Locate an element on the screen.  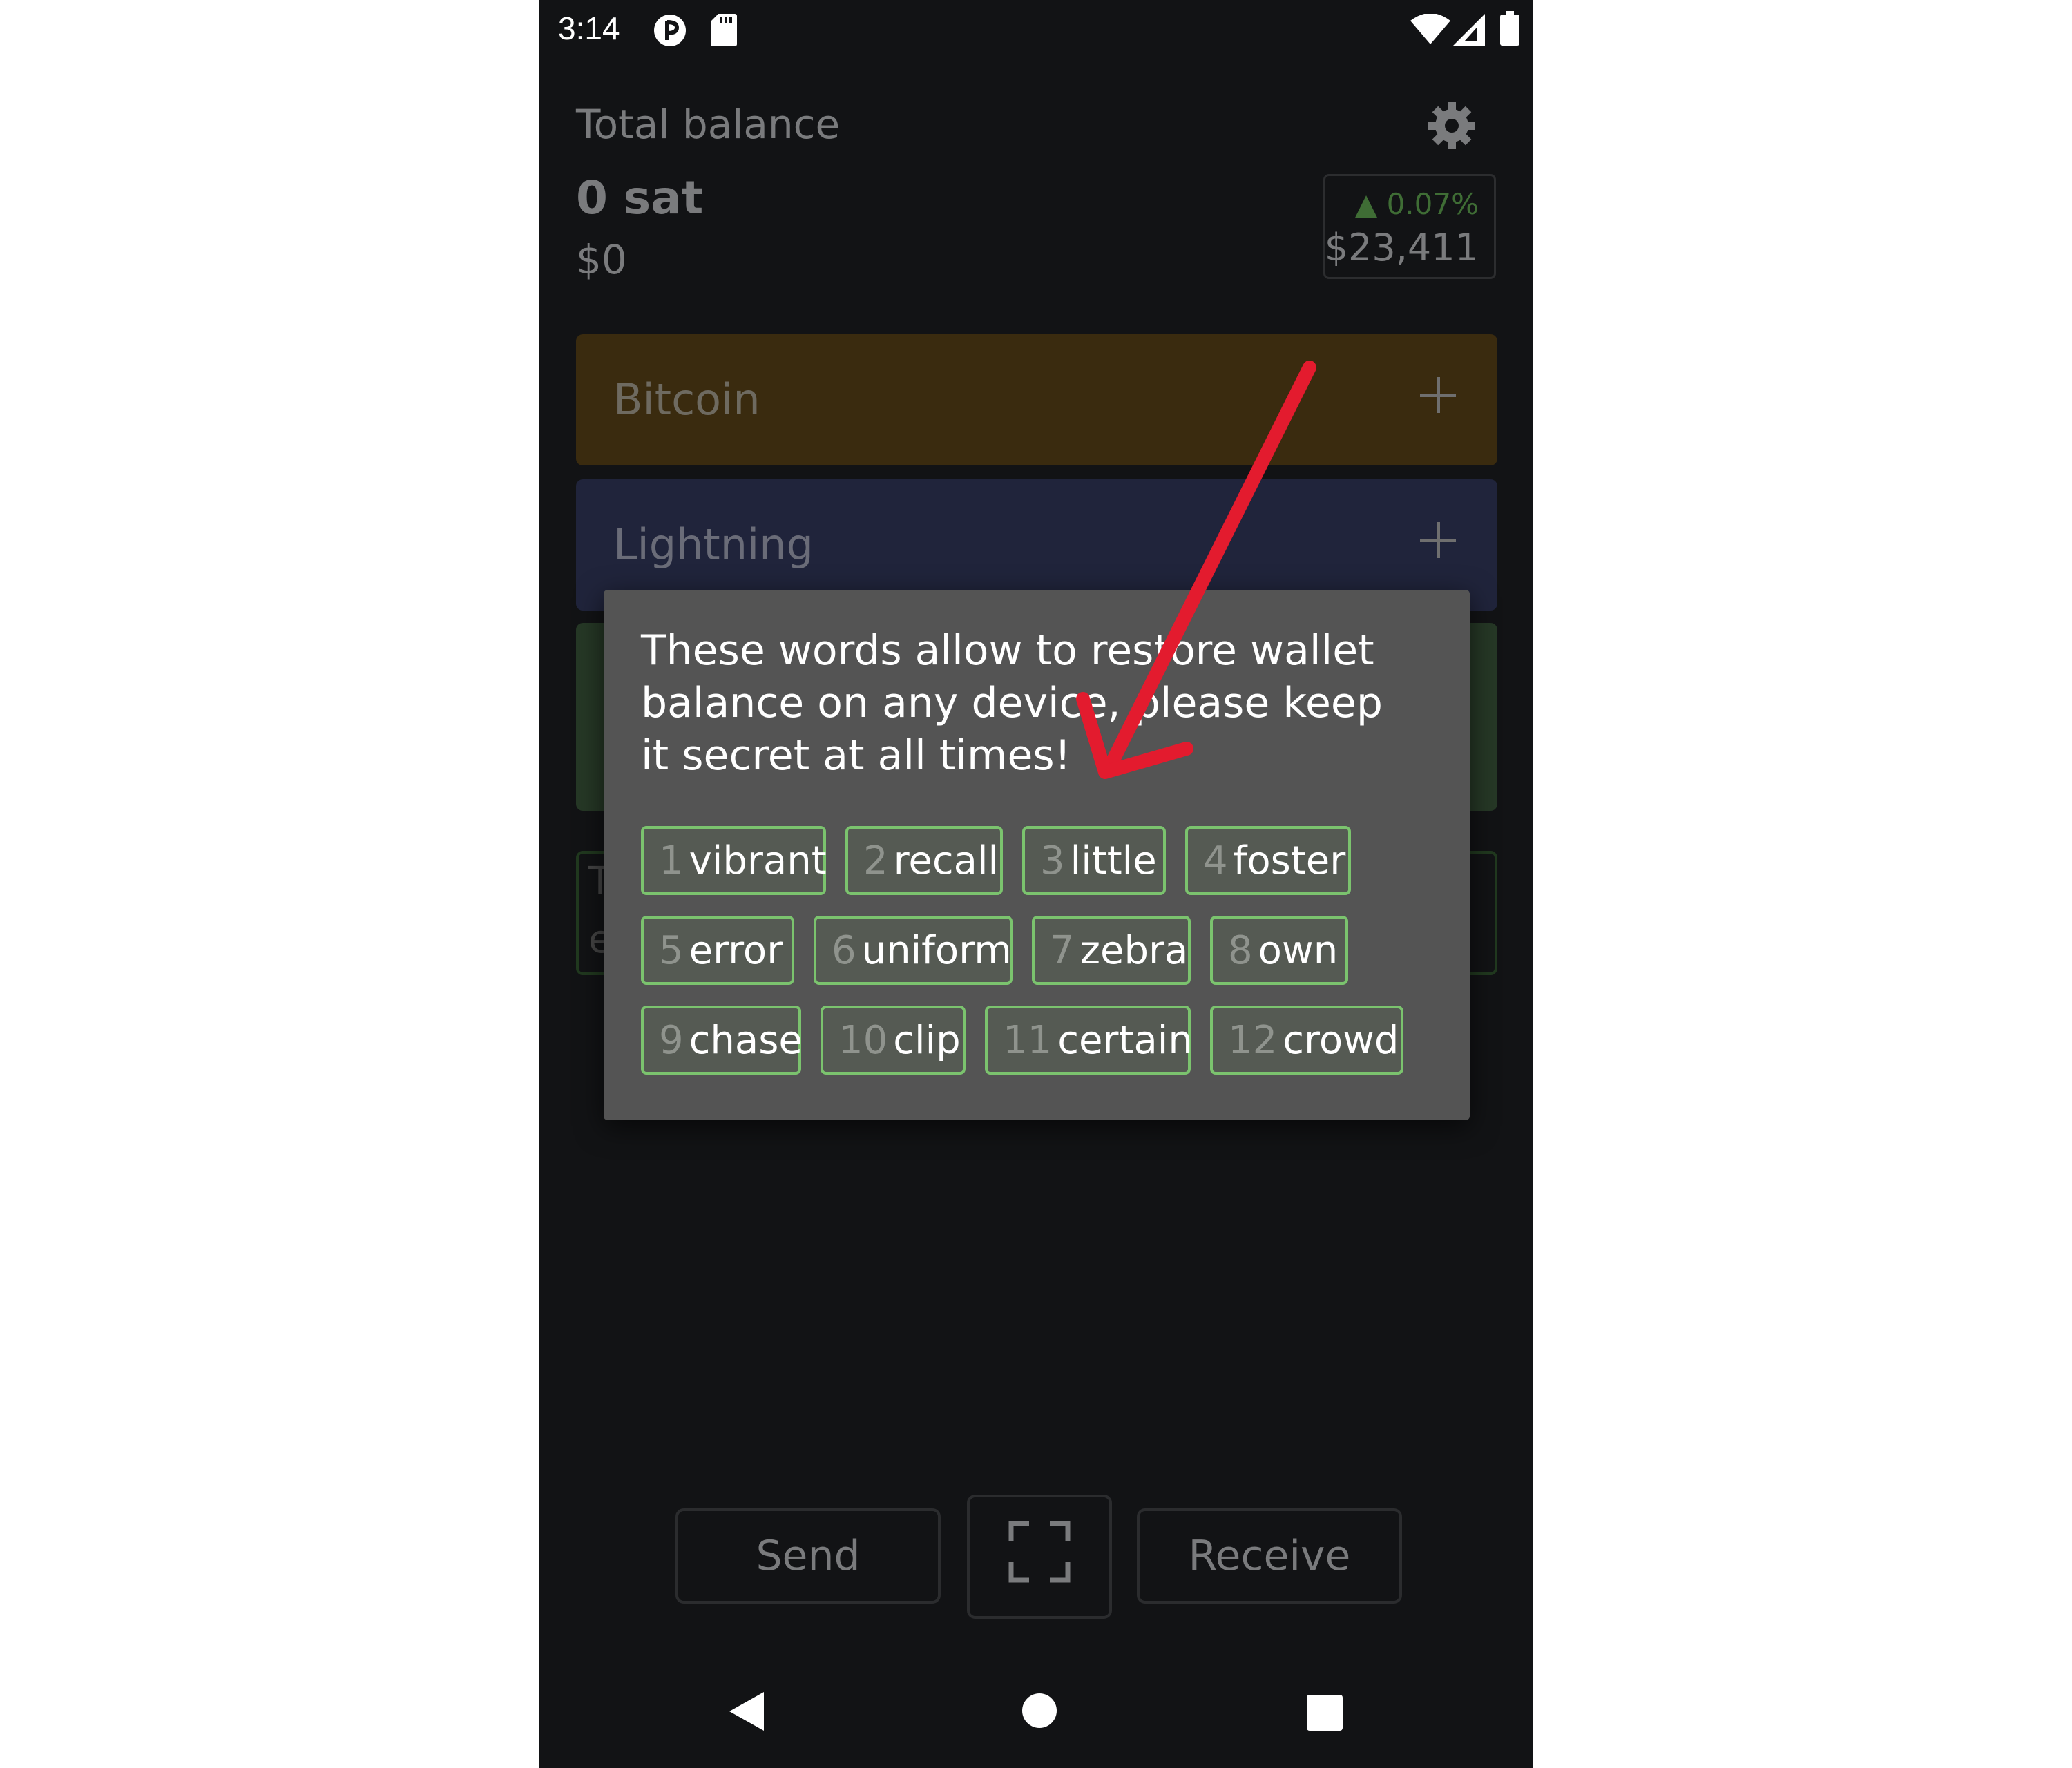
seed-word-chip: 6 uniform is located at coordinates (913, 951).